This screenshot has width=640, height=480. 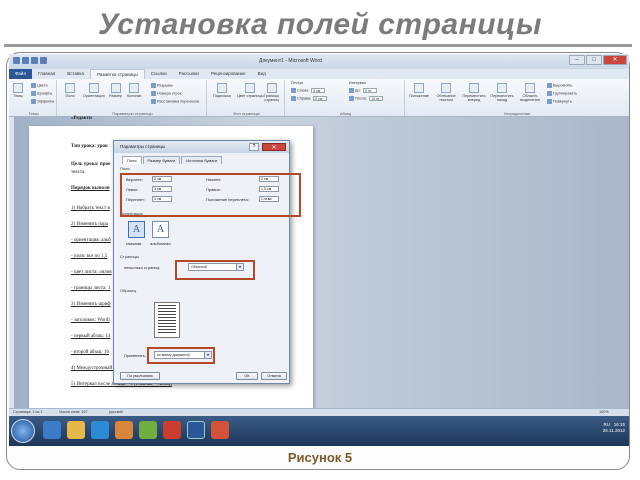 What do you see at coordinates (34, 60) in the screenshot?
I see `undo-icon` at bounding box center [34, 60].